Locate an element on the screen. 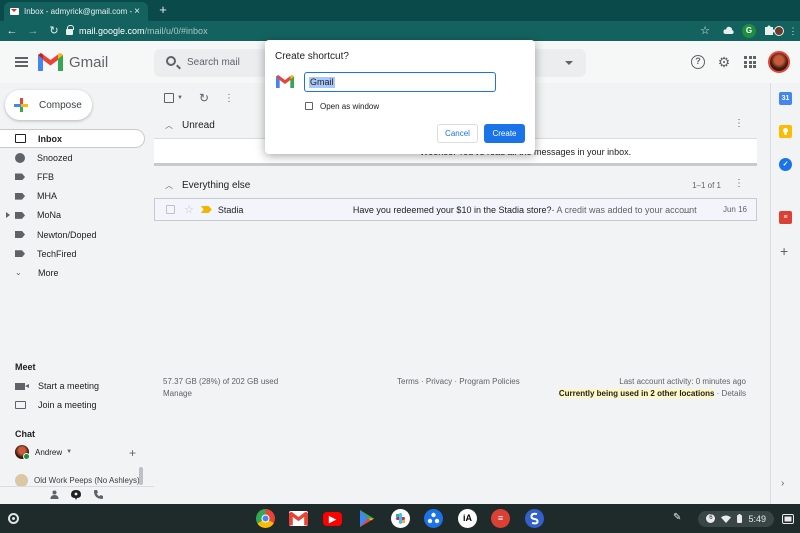 This screenshot has width=800, height=533. sidebar-item-inbox: Inbox is located at coordinates (72, 139).